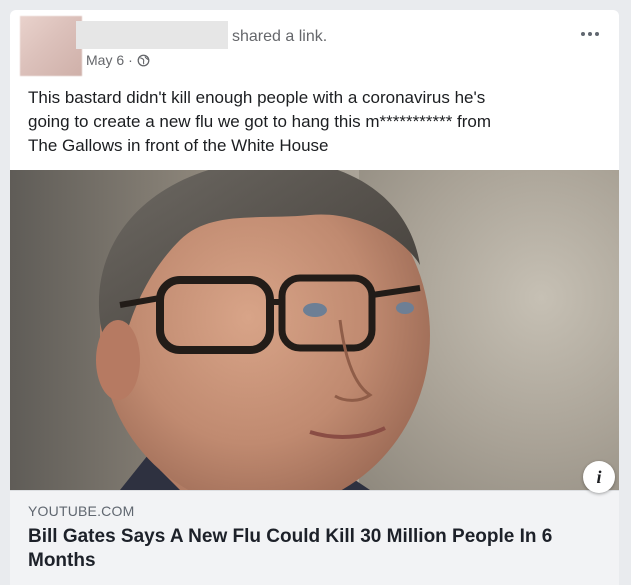 This screenshot has width=631, height=585. I want to click on avatar, so click(51, 46).